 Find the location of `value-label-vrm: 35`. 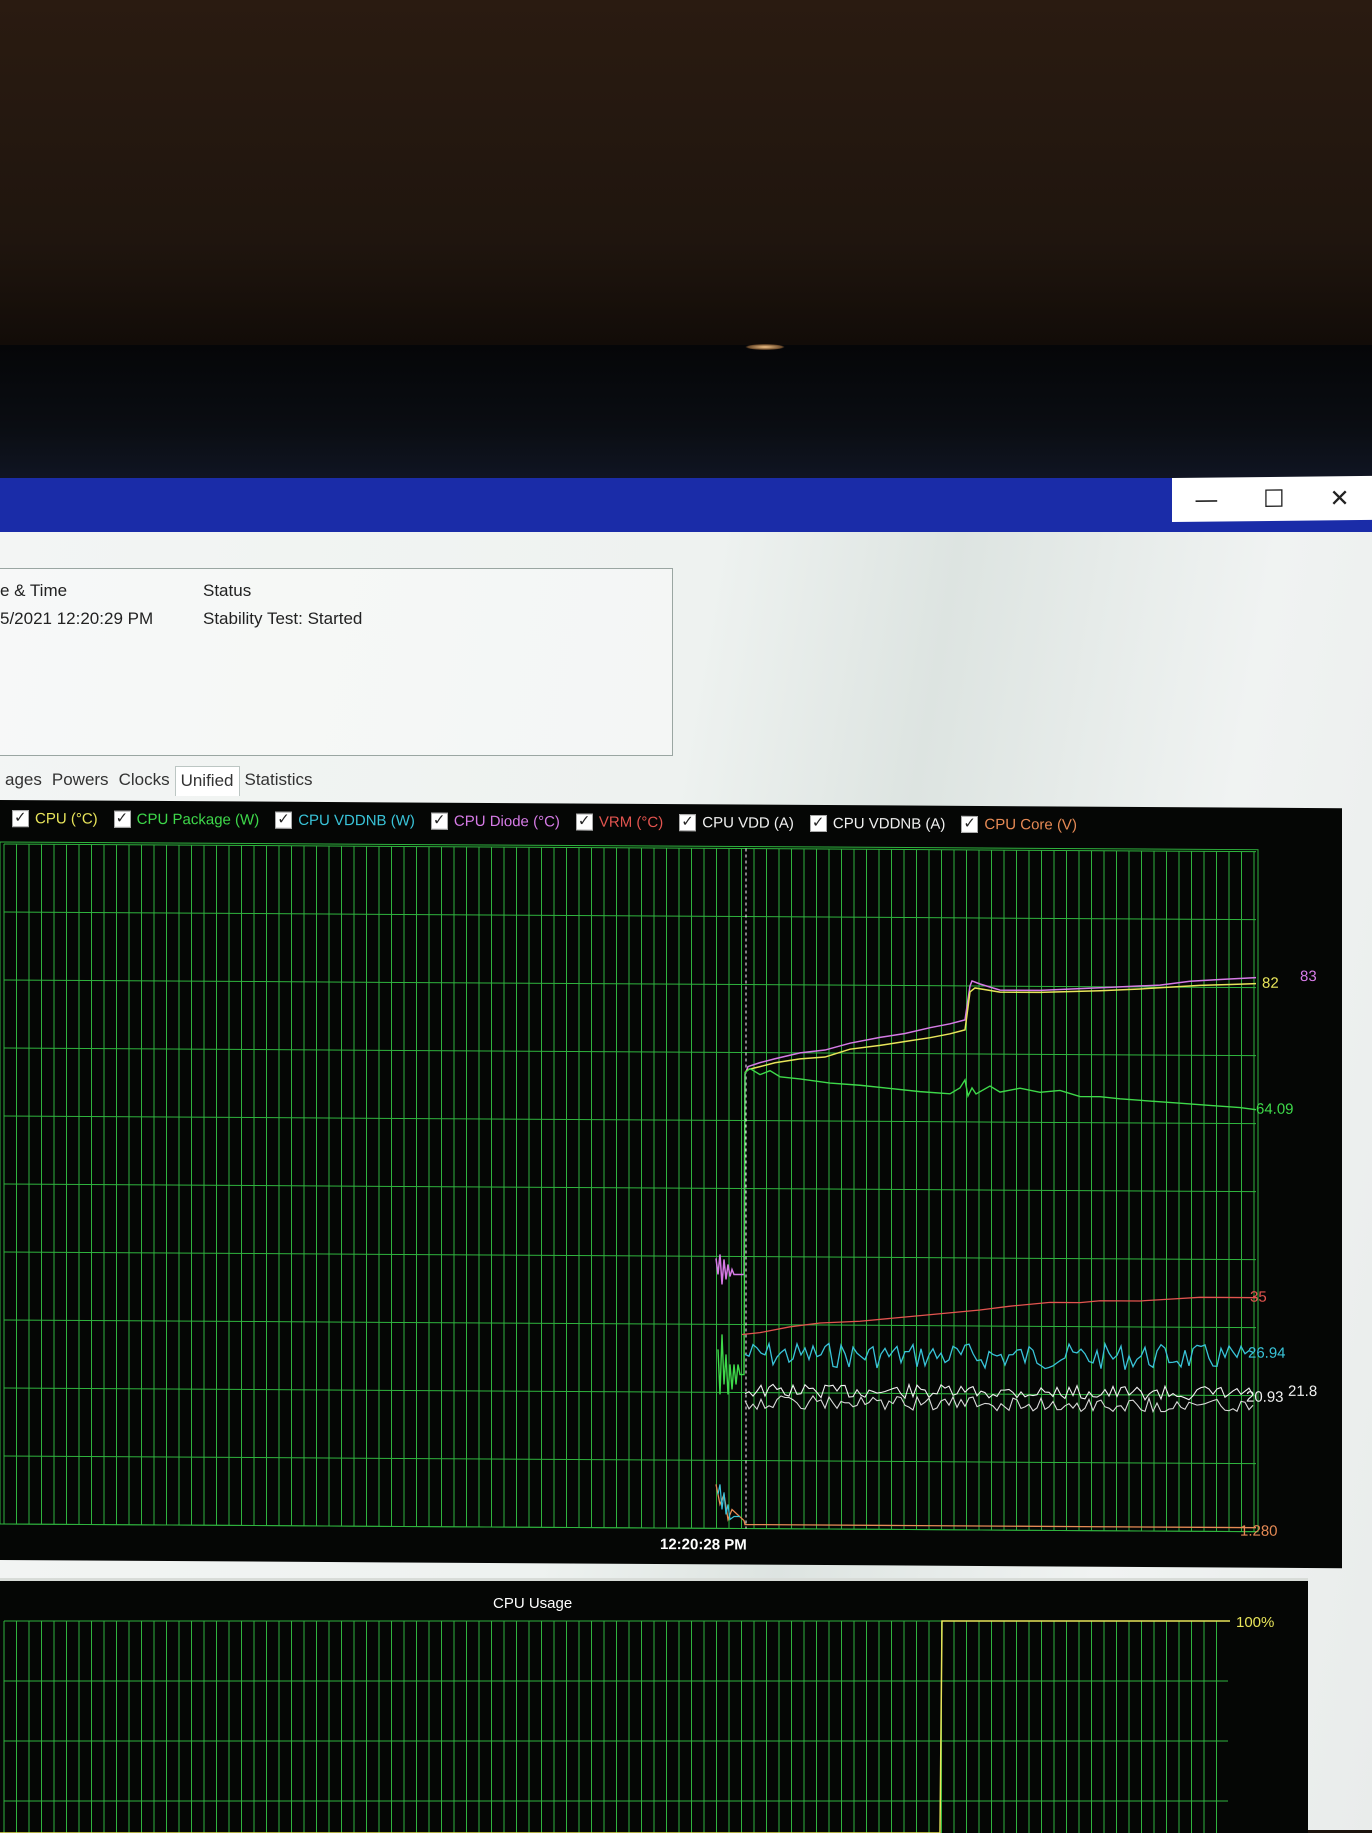

value-label-vrm: 35 is located at coordinates (1258, 1297).